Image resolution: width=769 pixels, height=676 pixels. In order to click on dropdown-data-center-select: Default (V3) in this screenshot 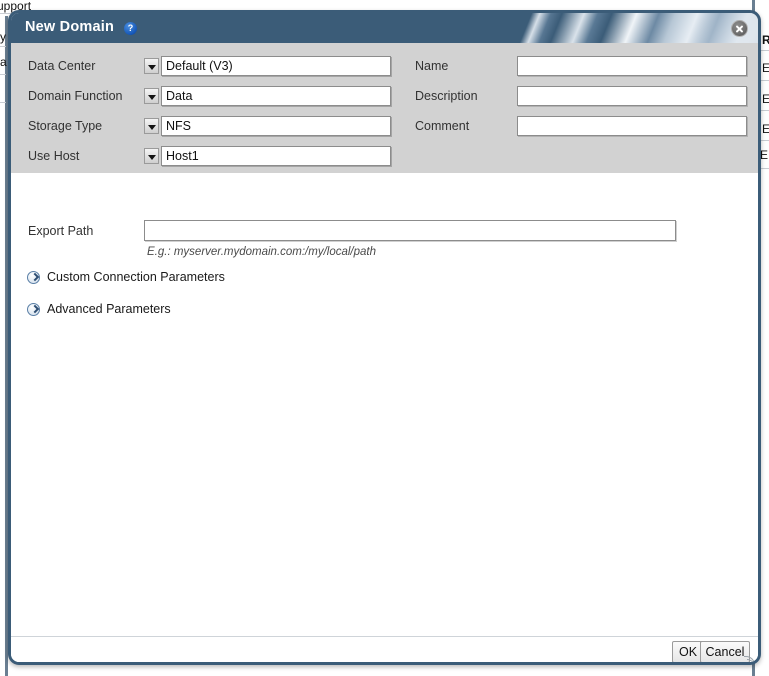, I will do `click(276, 66)`.